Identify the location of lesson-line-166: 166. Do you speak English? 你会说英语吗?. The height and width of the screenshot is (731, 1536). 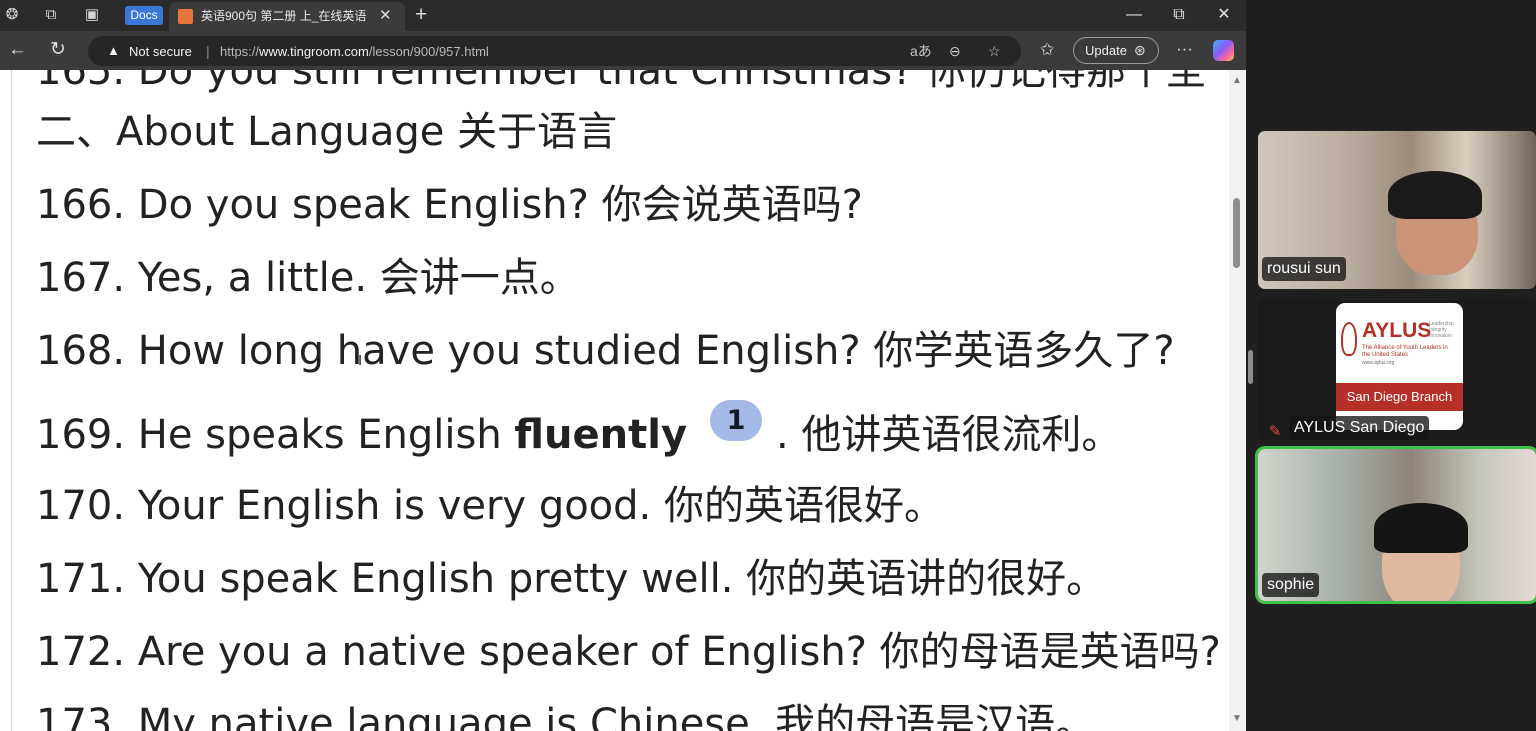
(449, 205).